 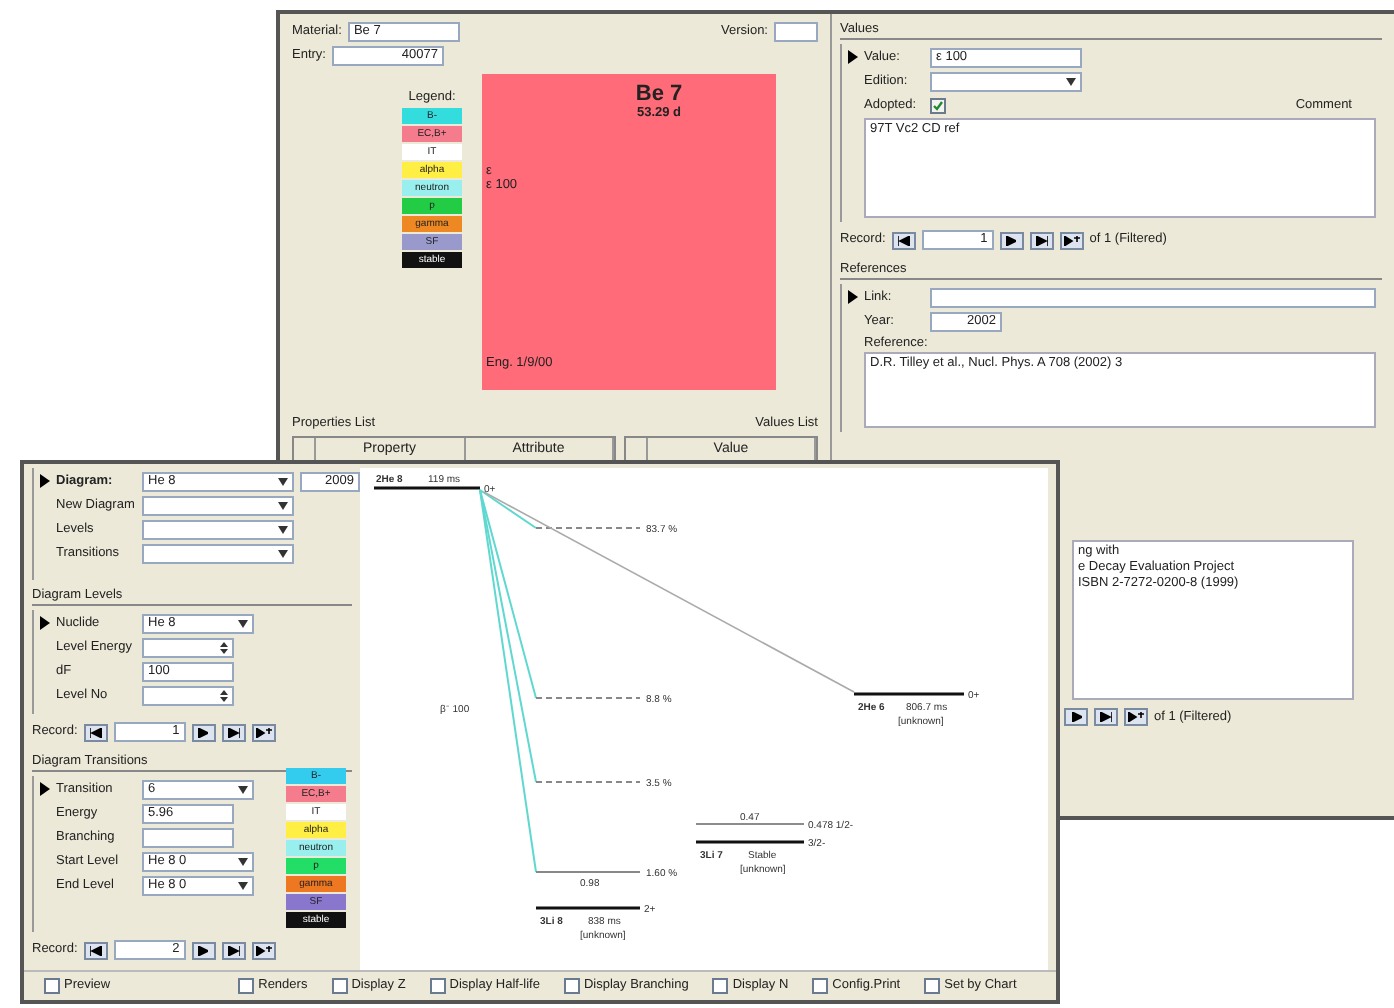 I want to click on text-field, so click(x=188, y=838).